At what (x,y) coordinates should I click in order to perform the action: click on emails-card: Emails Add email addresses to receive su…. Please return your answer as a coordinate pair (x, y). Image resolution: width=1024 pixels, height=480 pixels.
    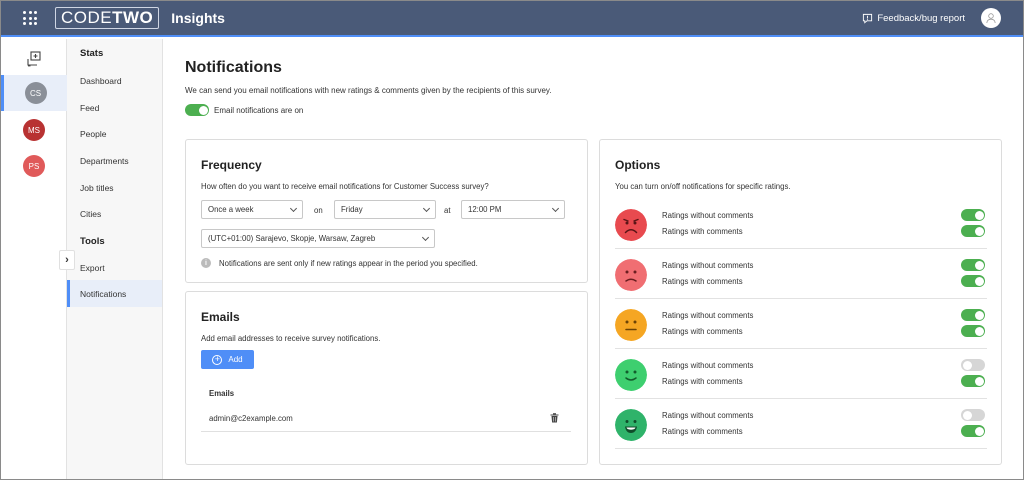
    Looking at the image, I should click on (386, 378).